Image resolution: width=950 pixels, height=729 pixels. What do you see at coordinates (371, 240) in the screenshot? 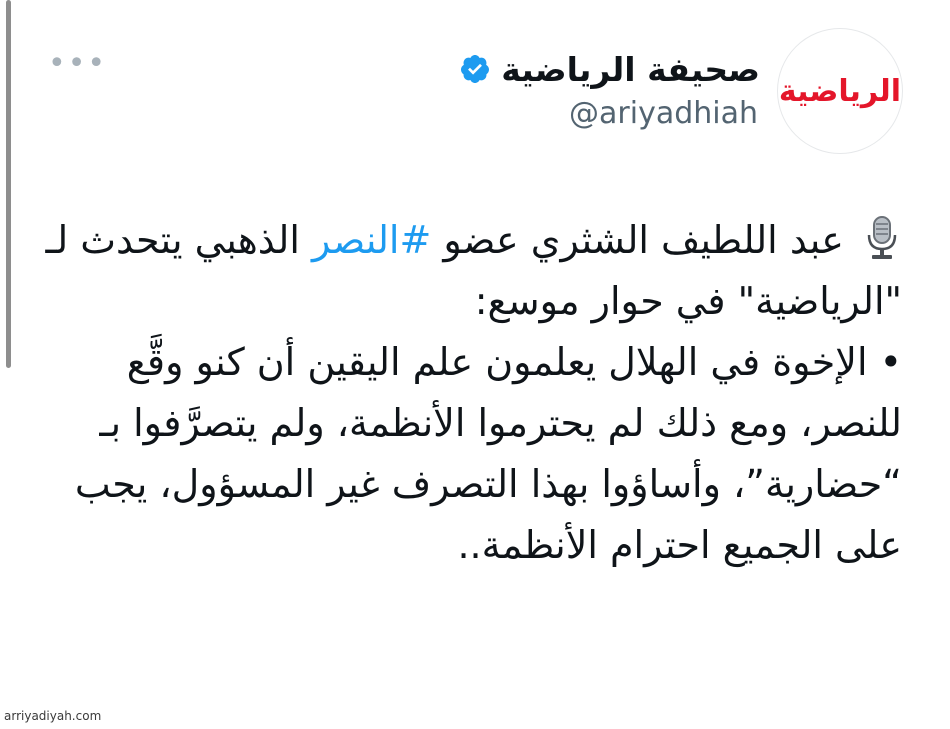
I see `hashtag-link: #النصر` at bounding box center [371, 240].